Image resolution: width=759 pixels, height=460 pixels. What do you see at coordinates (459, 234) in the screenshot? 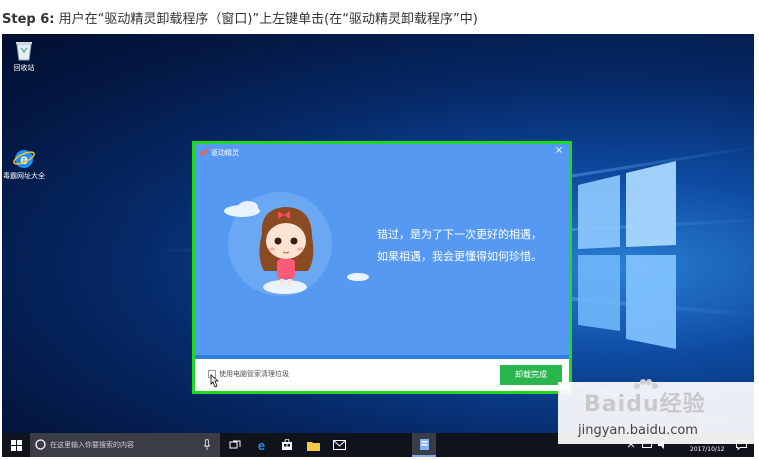
I see `message-line-1: 错过，是为了下一次更好的相遇，` at bounding box center [459, 234].